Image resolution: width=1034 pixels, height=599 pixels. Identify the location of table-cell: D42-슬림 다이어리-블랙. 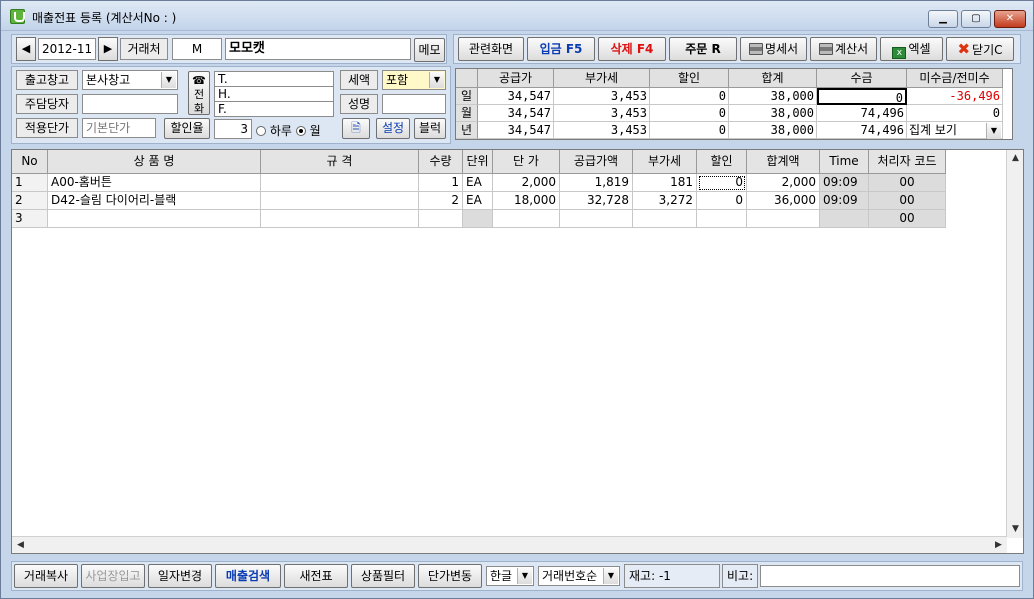
(154, 201).